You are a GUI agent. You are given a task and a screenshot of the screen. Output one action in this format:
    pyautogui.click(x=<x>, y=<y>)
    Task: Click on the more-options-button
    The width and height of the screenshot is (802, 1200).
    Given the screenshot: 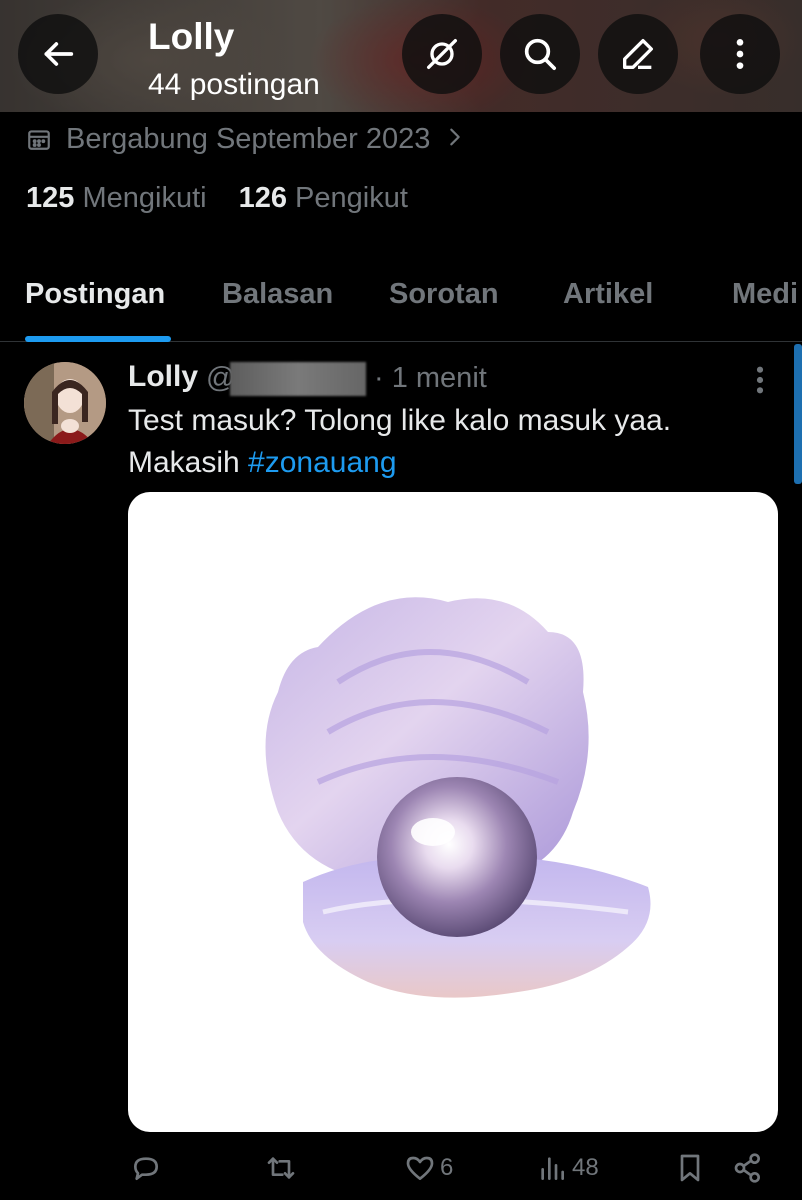 What is the action you would take?
    pyautogui.click(x=740, y=54)
    